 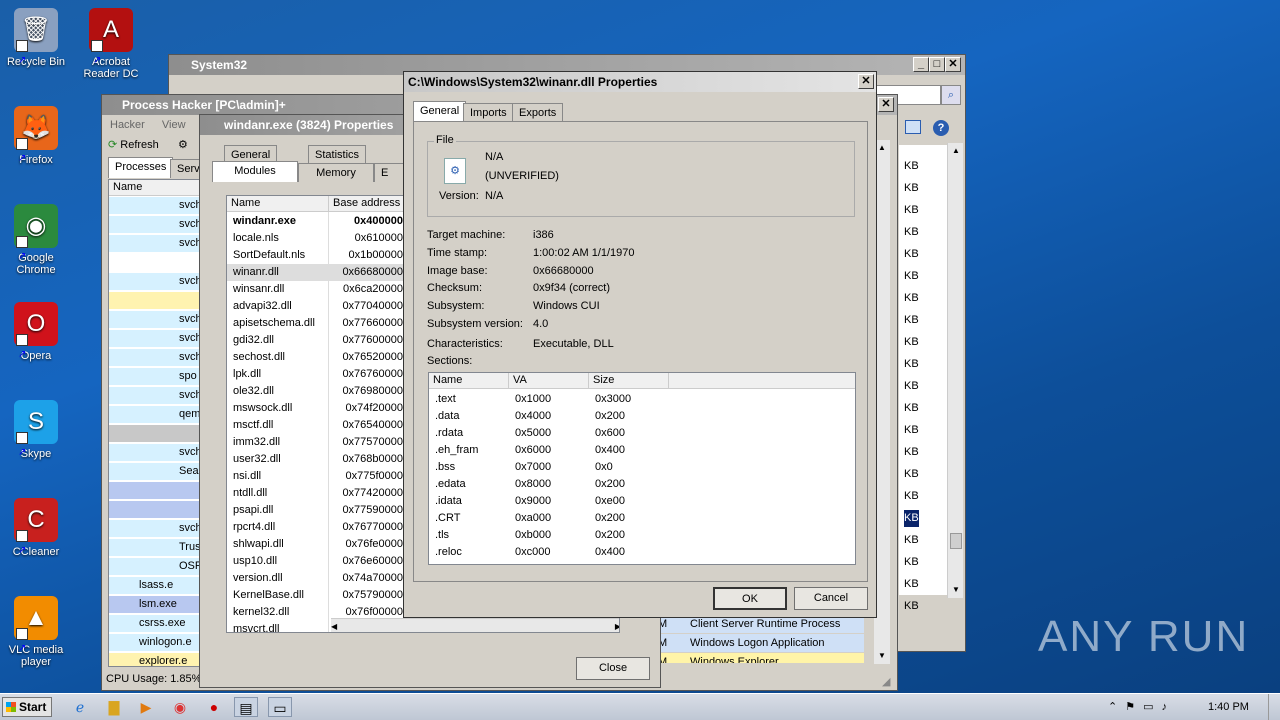 What do you see at coordinates (455, 288) in the screenshot?
I see `field-label: Checksum:` at bounding box center [455, 288].